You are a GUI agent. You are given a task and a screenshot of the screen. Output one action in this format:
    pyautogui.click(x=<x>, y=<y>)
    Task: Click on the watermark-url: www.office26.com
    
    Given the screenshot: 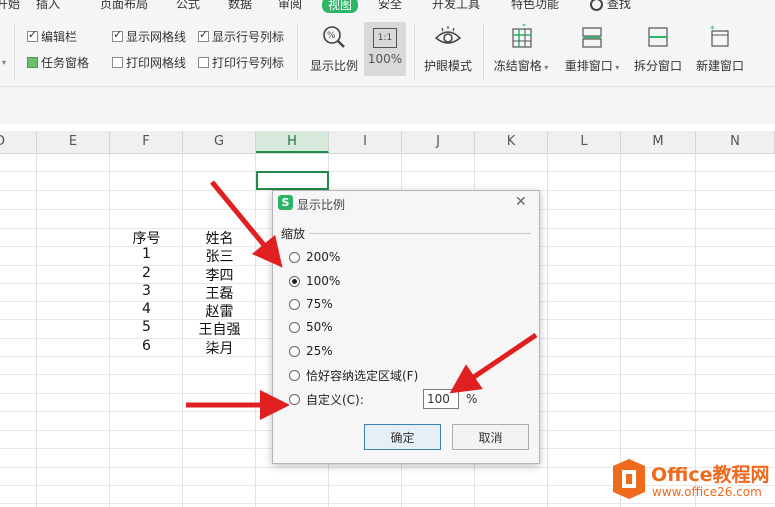 What is the action you would take?
    pyautogui.click(x=707, y=492)
    